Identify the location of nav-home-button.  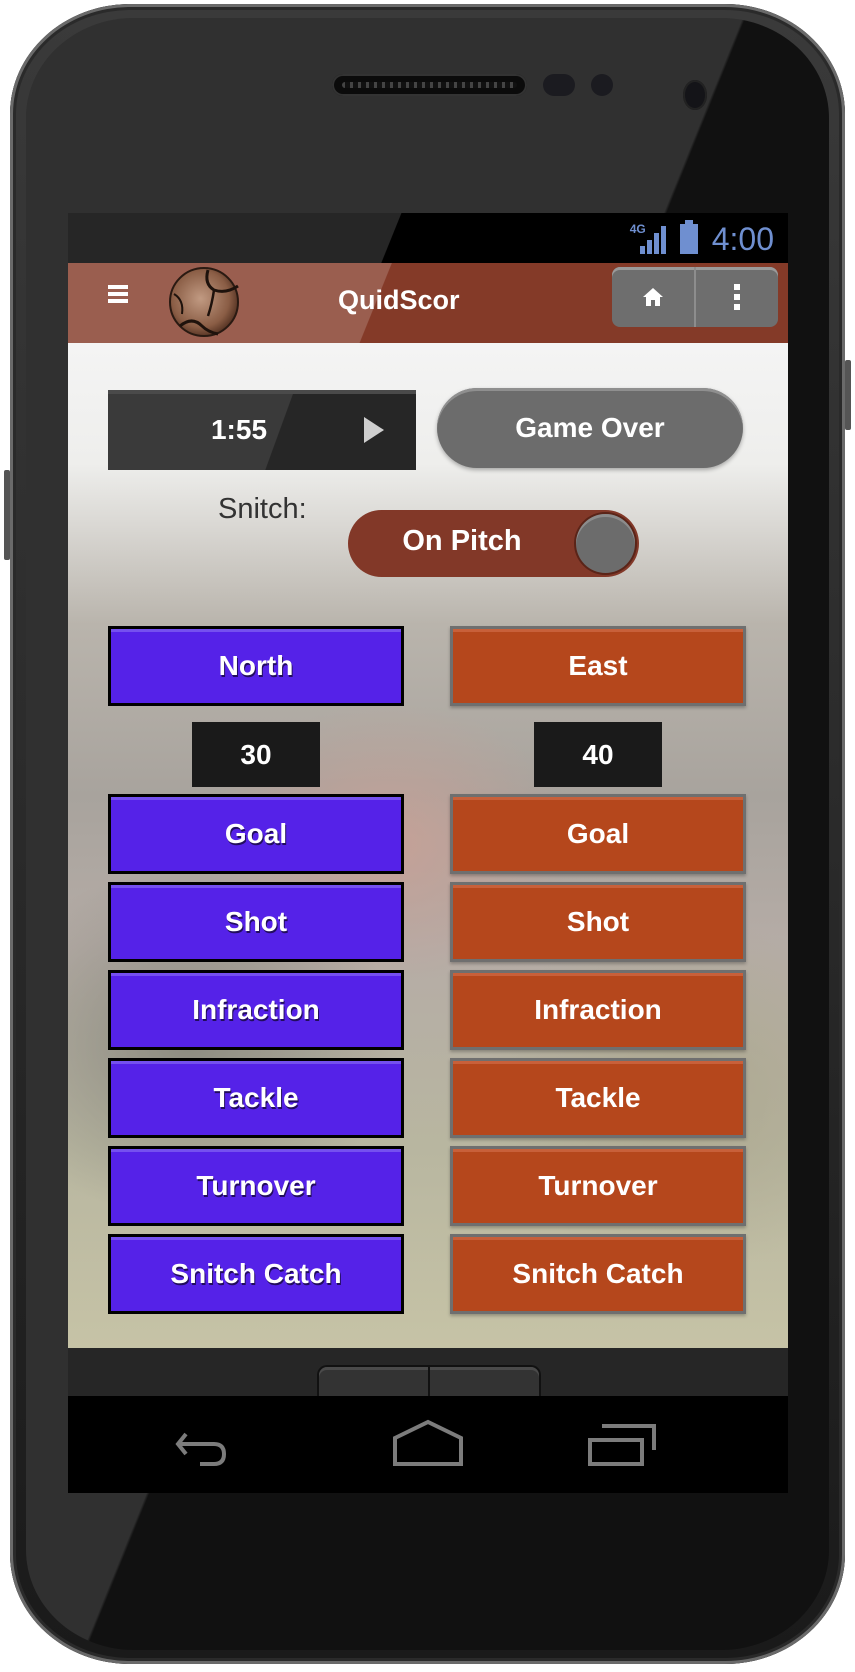
(428, 1446).